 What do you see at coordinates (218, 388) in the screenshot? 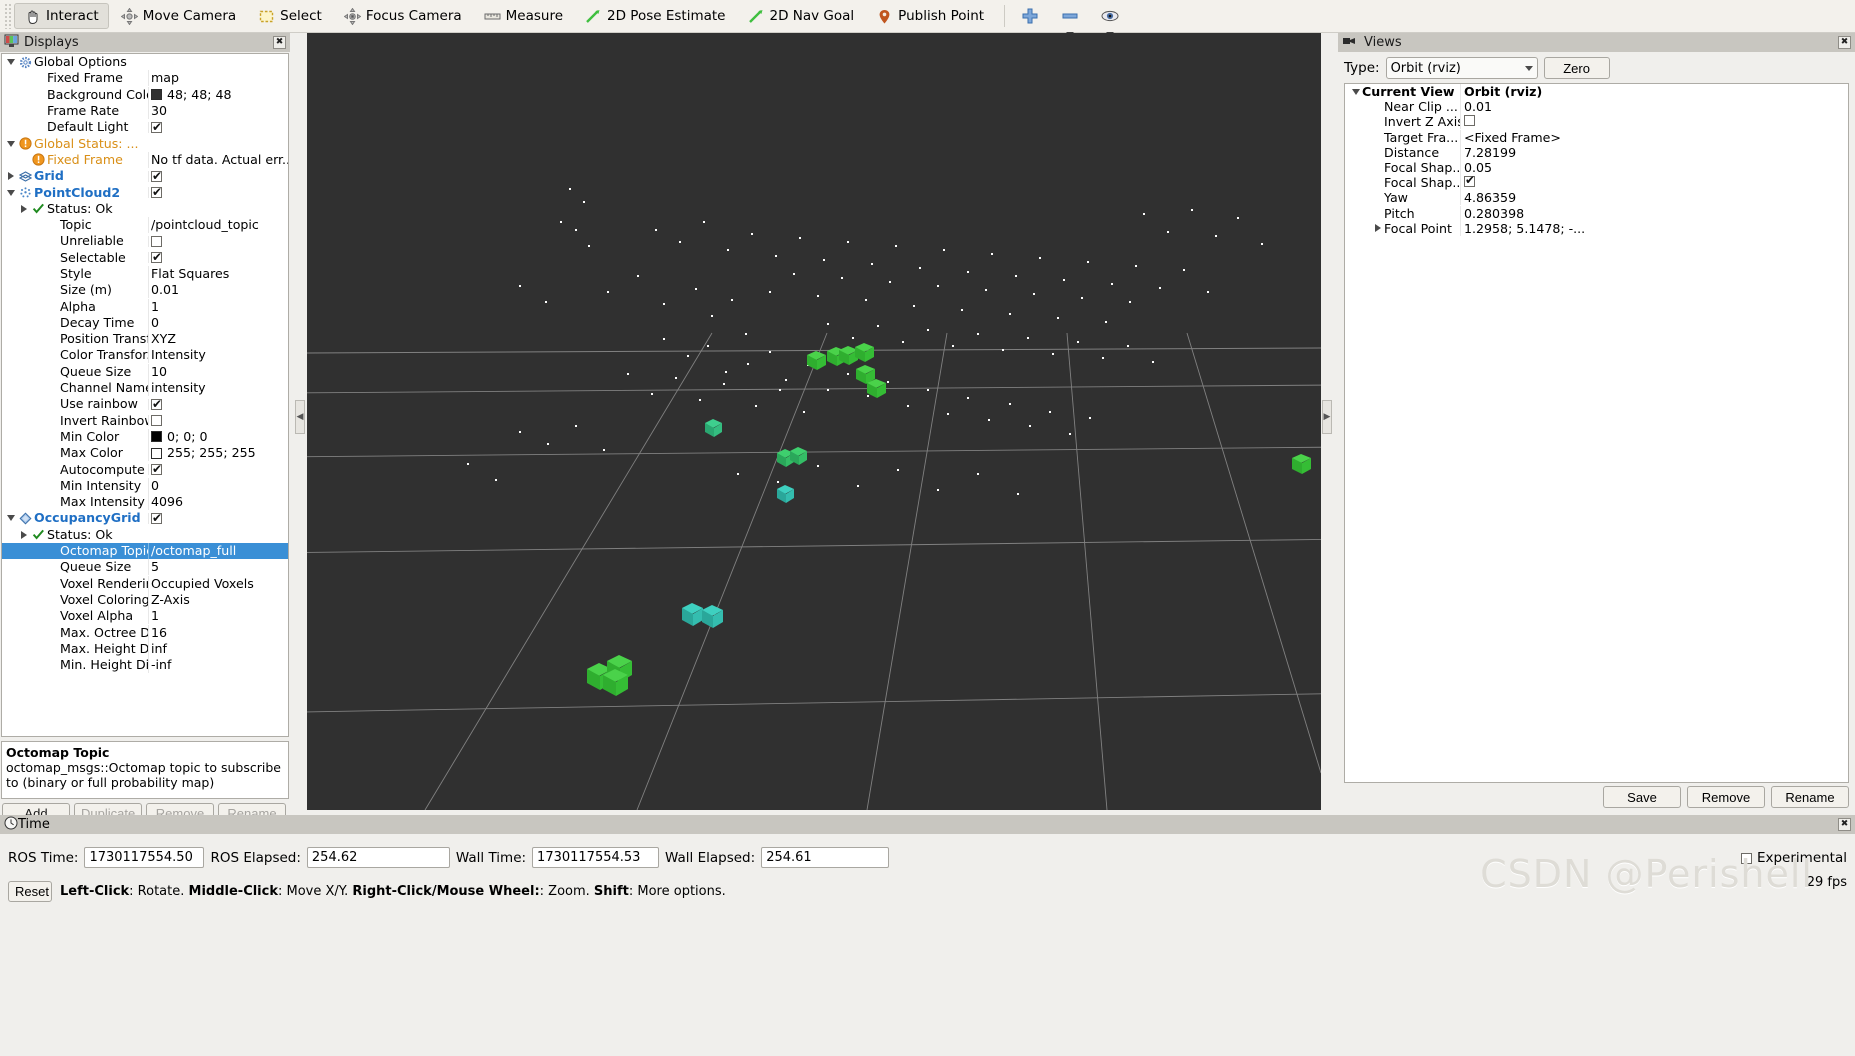
I see `display-row-value-cell: intensity` at bounding box center [218, 388].